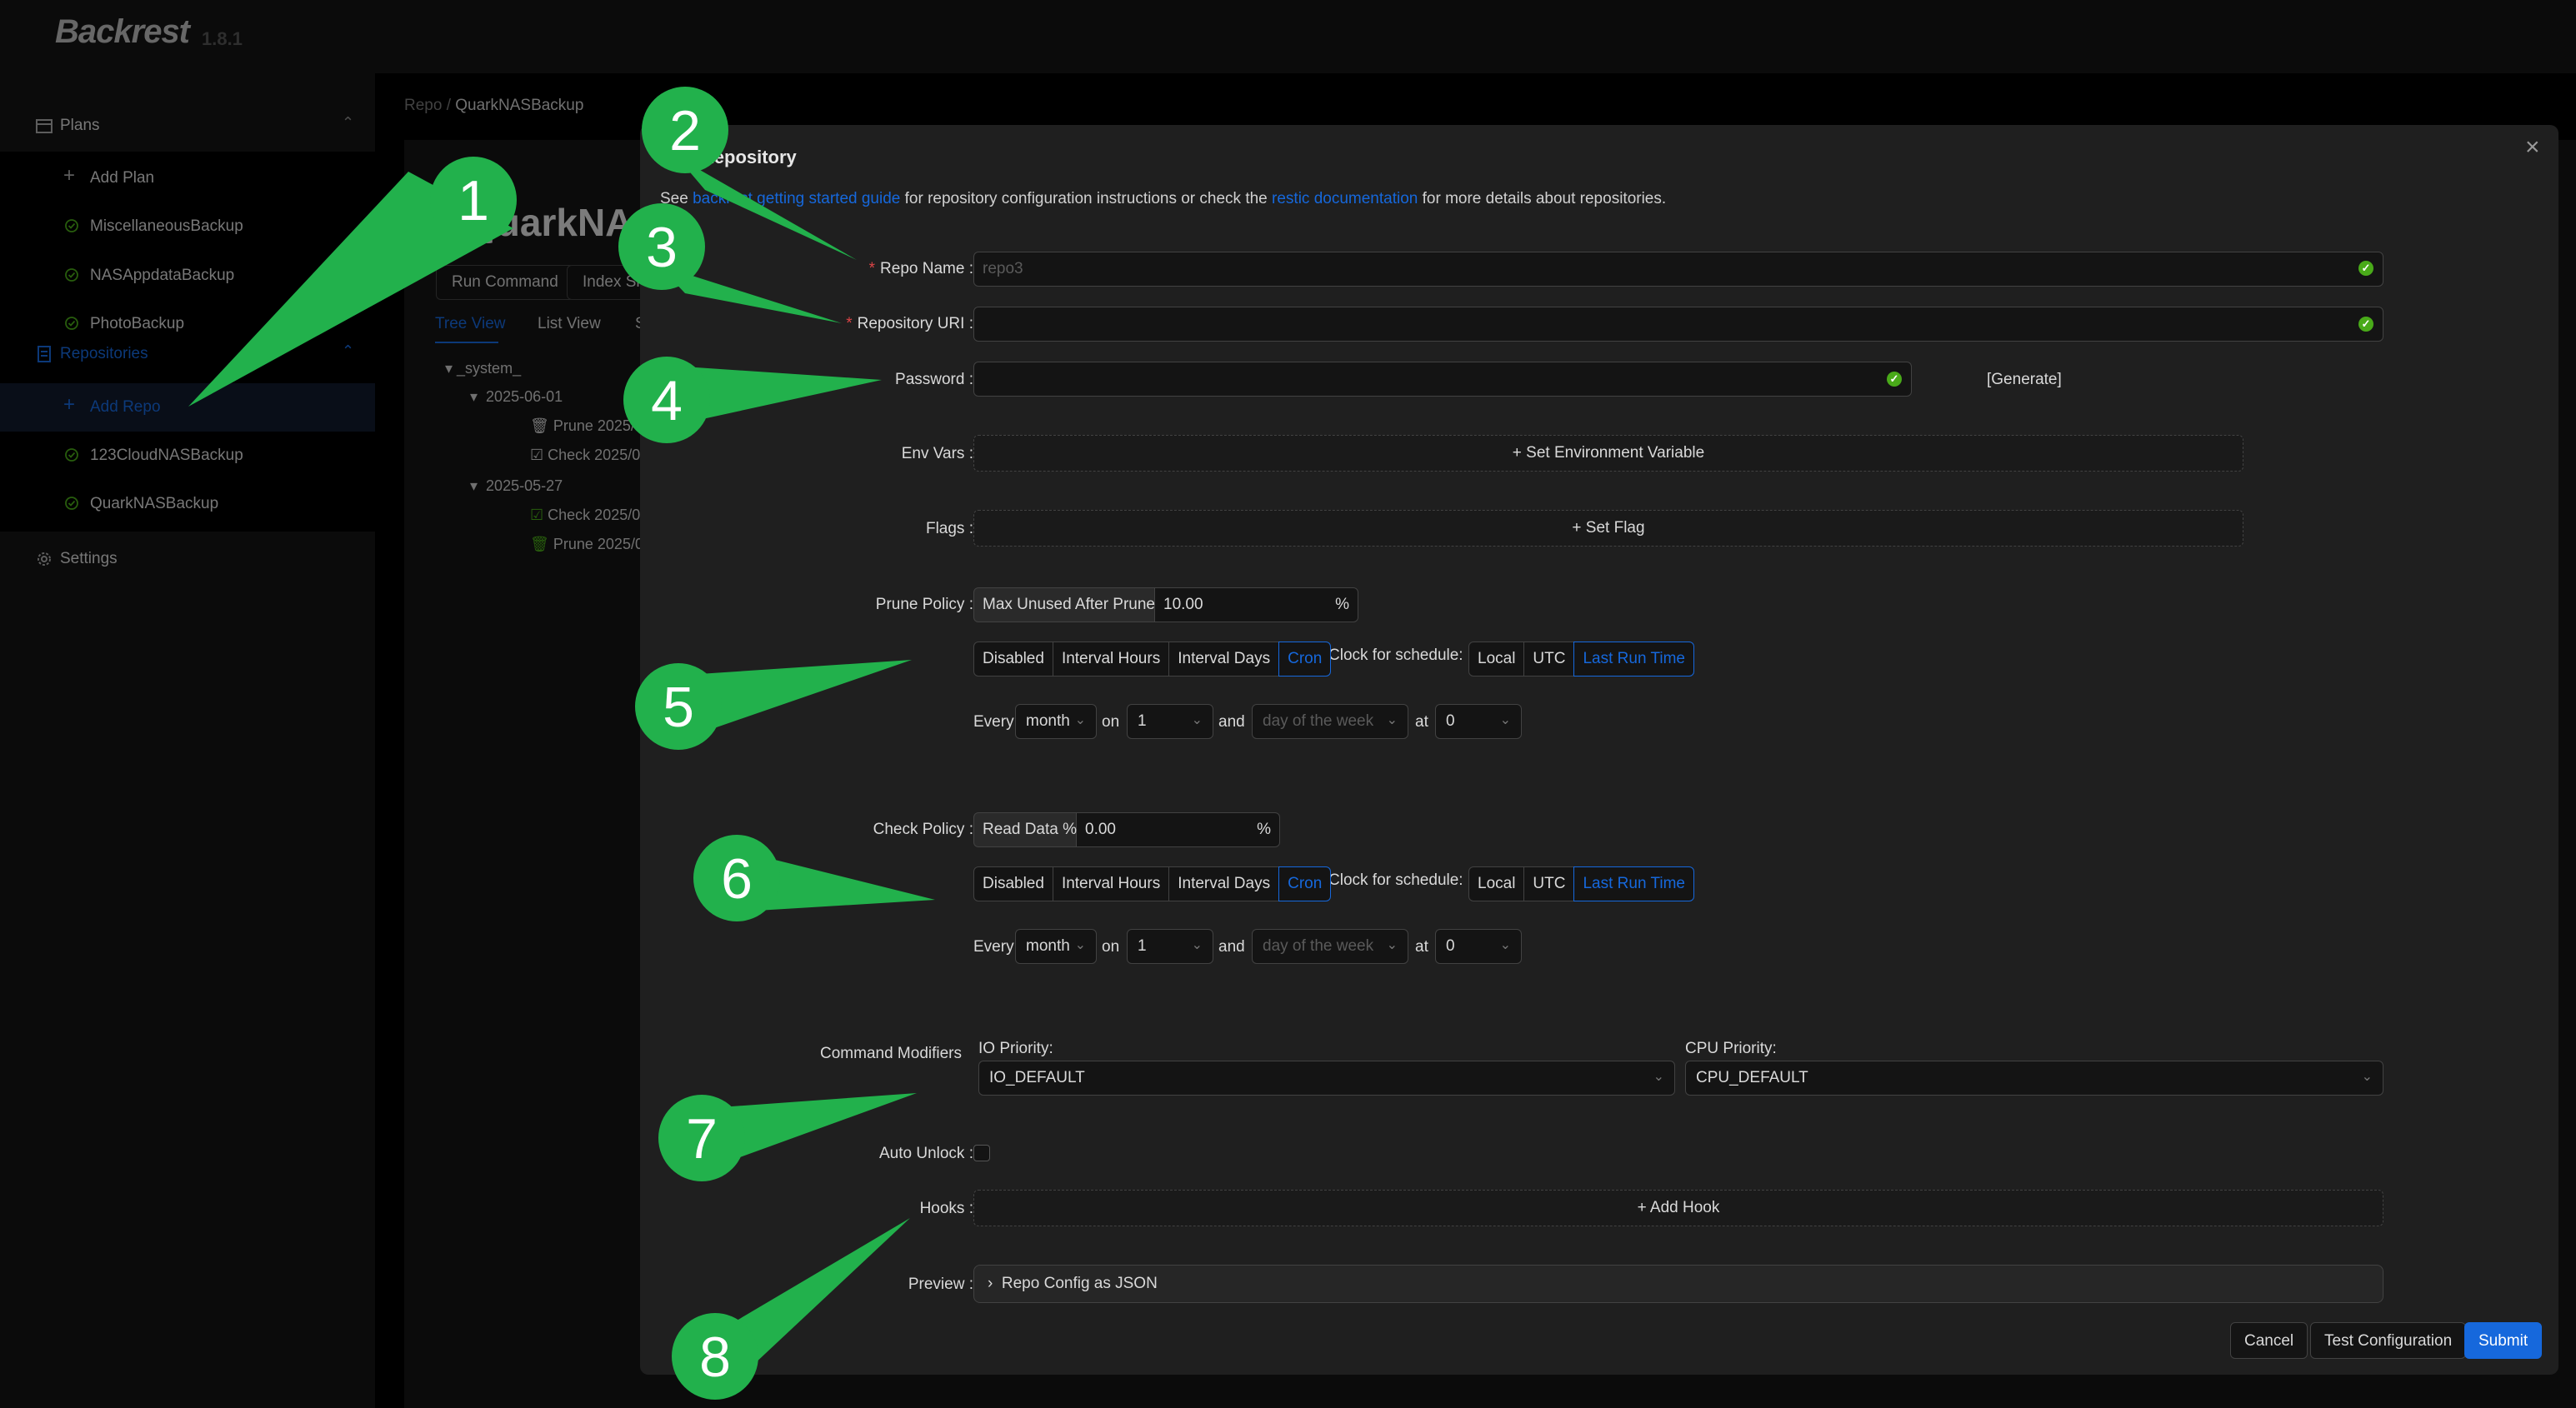 This screenshot has height=1408, width=2576. I want to click on intro-text: See, so click(677, 198).